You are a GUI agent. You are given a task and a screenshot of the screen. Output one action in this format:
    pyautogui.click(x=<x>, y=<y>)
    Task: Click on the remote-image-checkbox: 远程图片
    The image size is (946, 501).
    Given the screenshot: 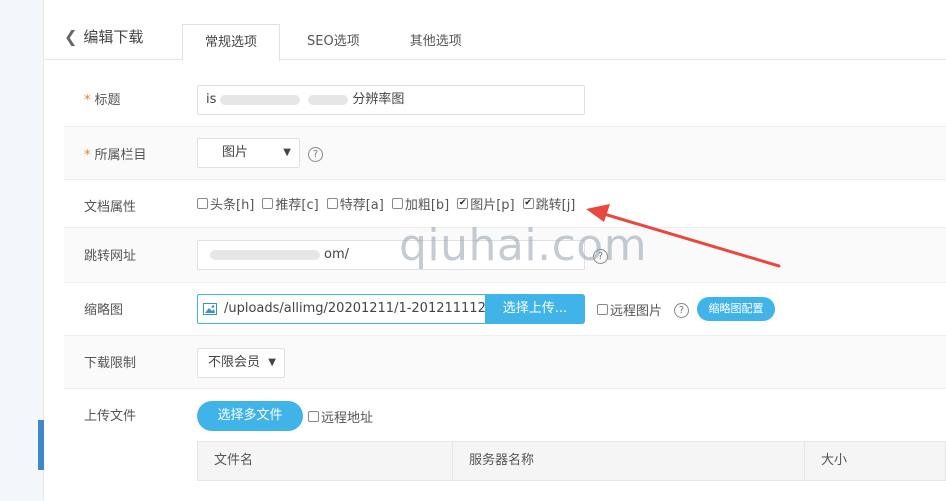 What is the action you would take?
    pyautogui.click(x=629, y=309)
    